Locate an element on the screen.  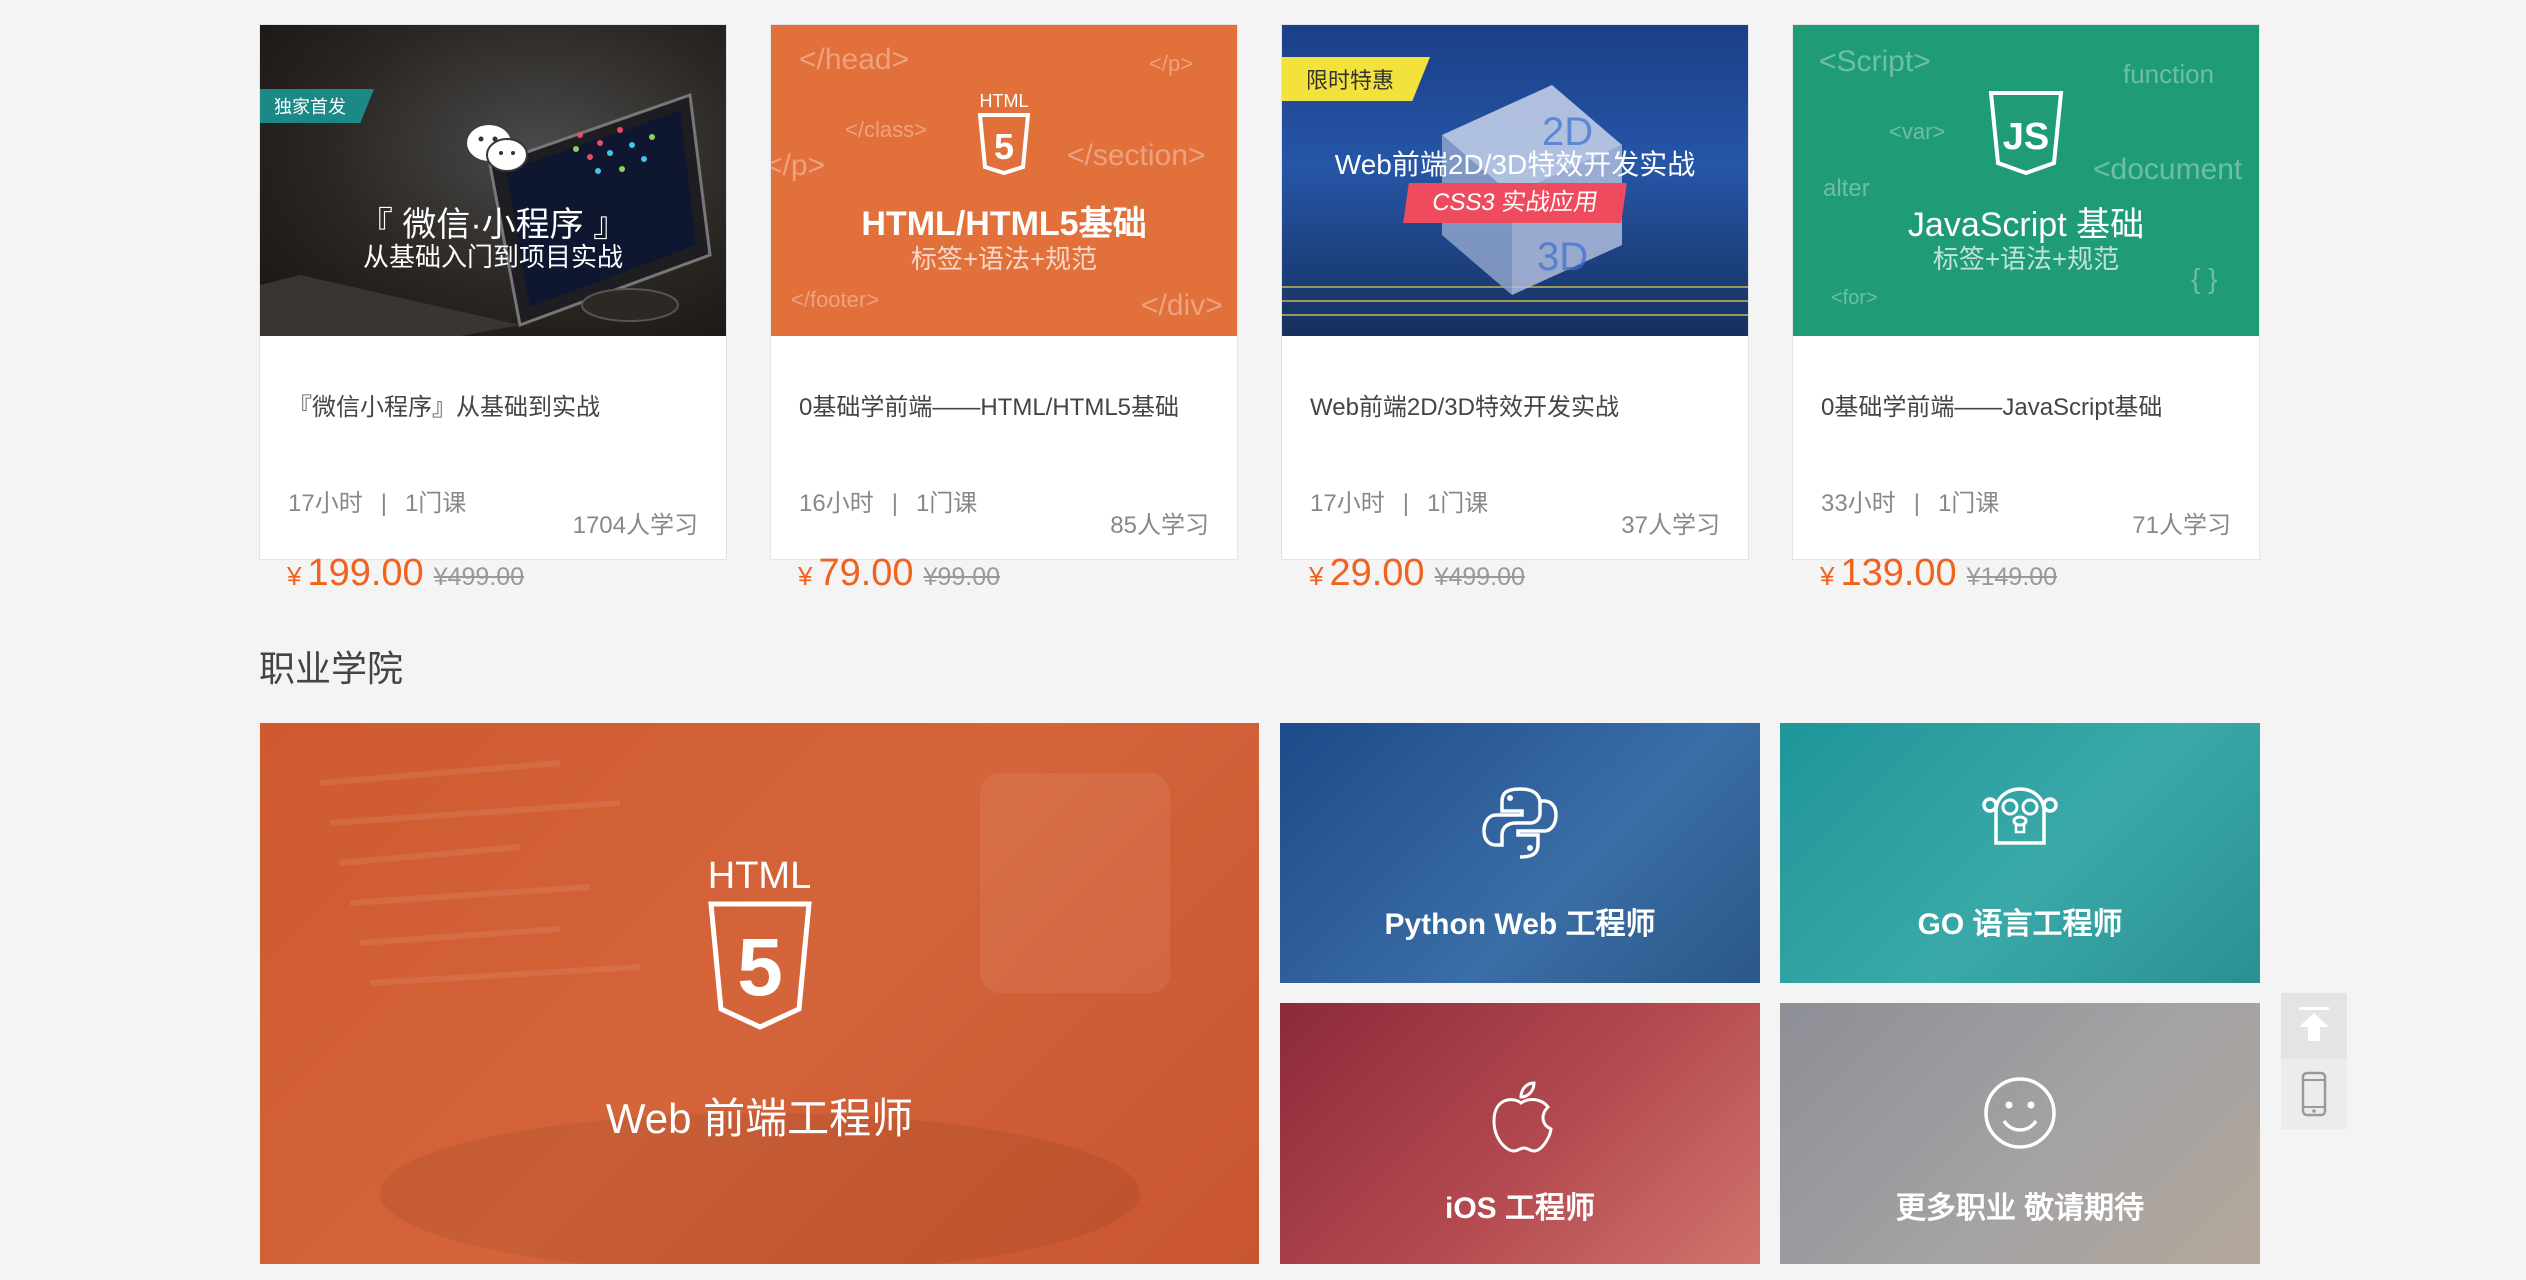
career-tile-label: GO 语言工程师 is located at coordinates (2020, 924).